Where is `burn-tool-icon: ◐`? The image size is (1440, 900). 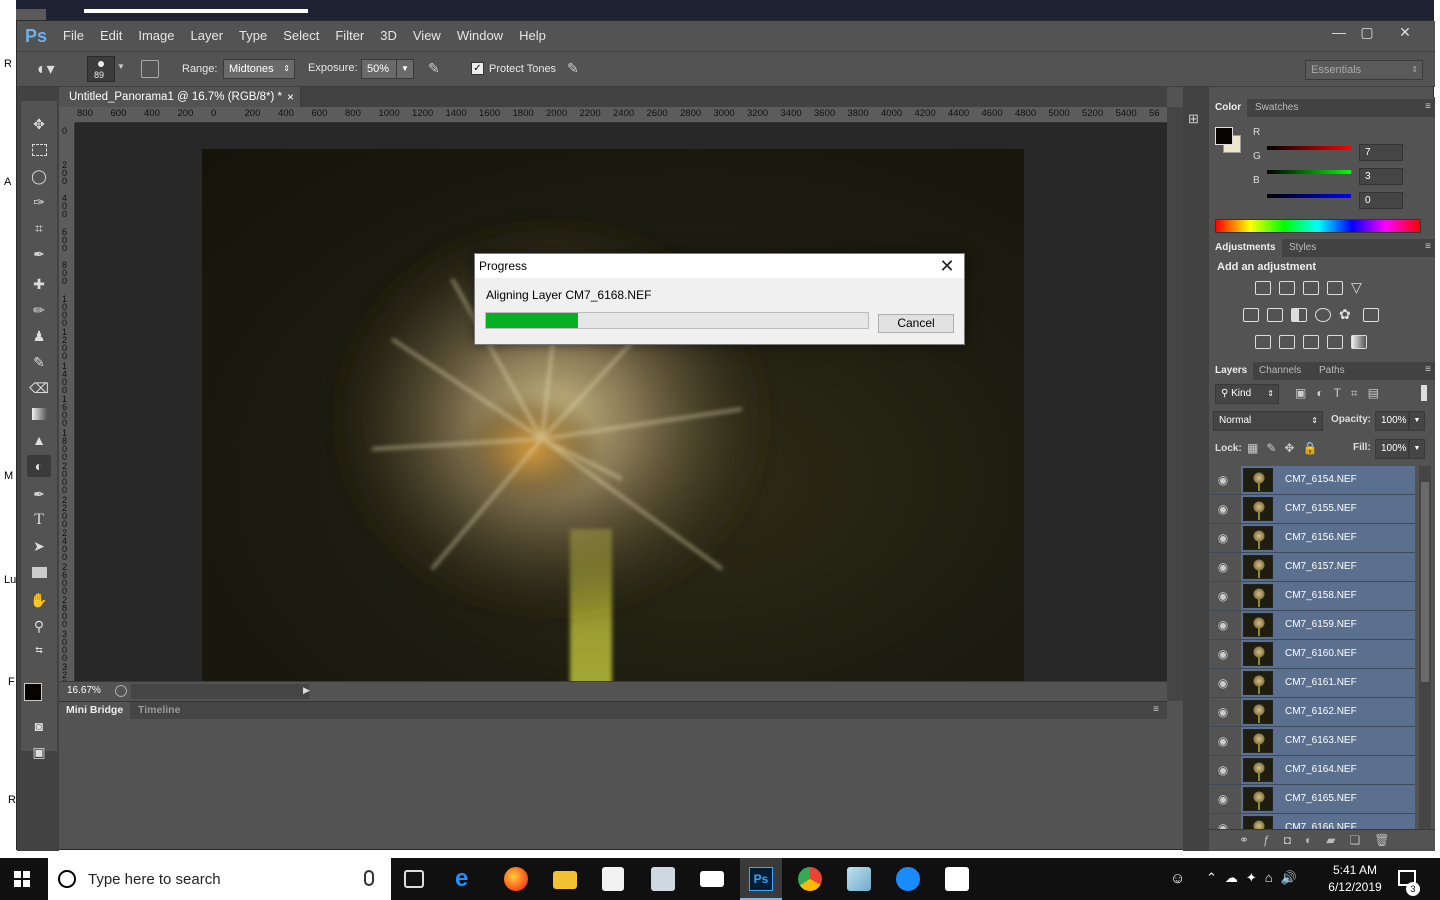 burn-tool-icon: ◐ is located at coordinates (39, 466).